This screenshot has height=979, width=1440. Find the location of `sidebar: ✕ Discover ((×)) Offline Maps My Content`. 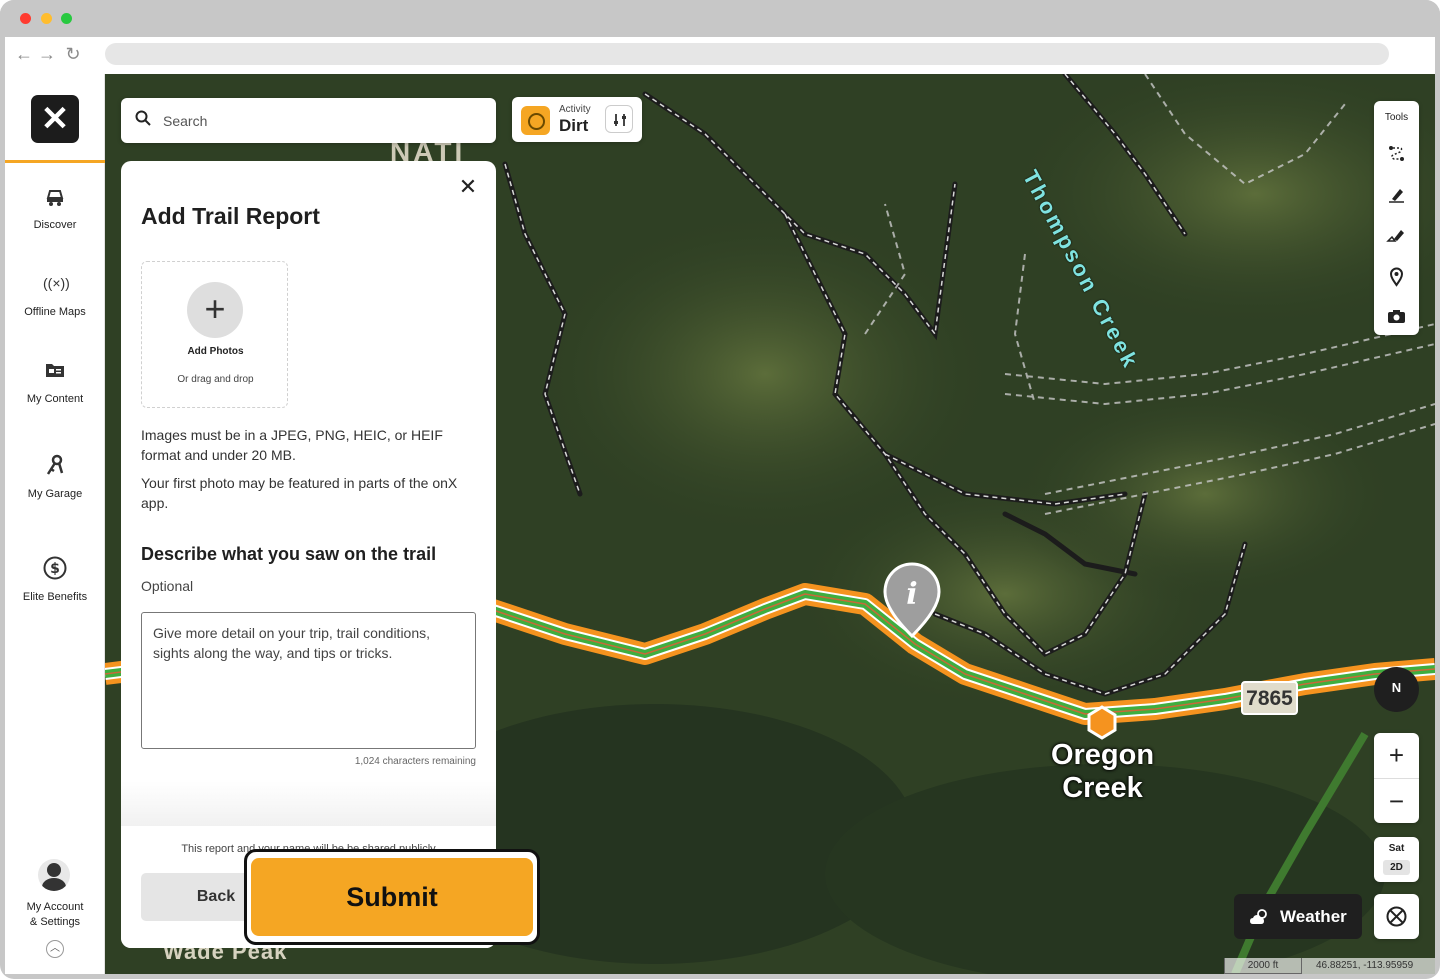

sidebar: ✕ Discover ((×)) Offline Maps My Content is located at coordinates (55, 524).